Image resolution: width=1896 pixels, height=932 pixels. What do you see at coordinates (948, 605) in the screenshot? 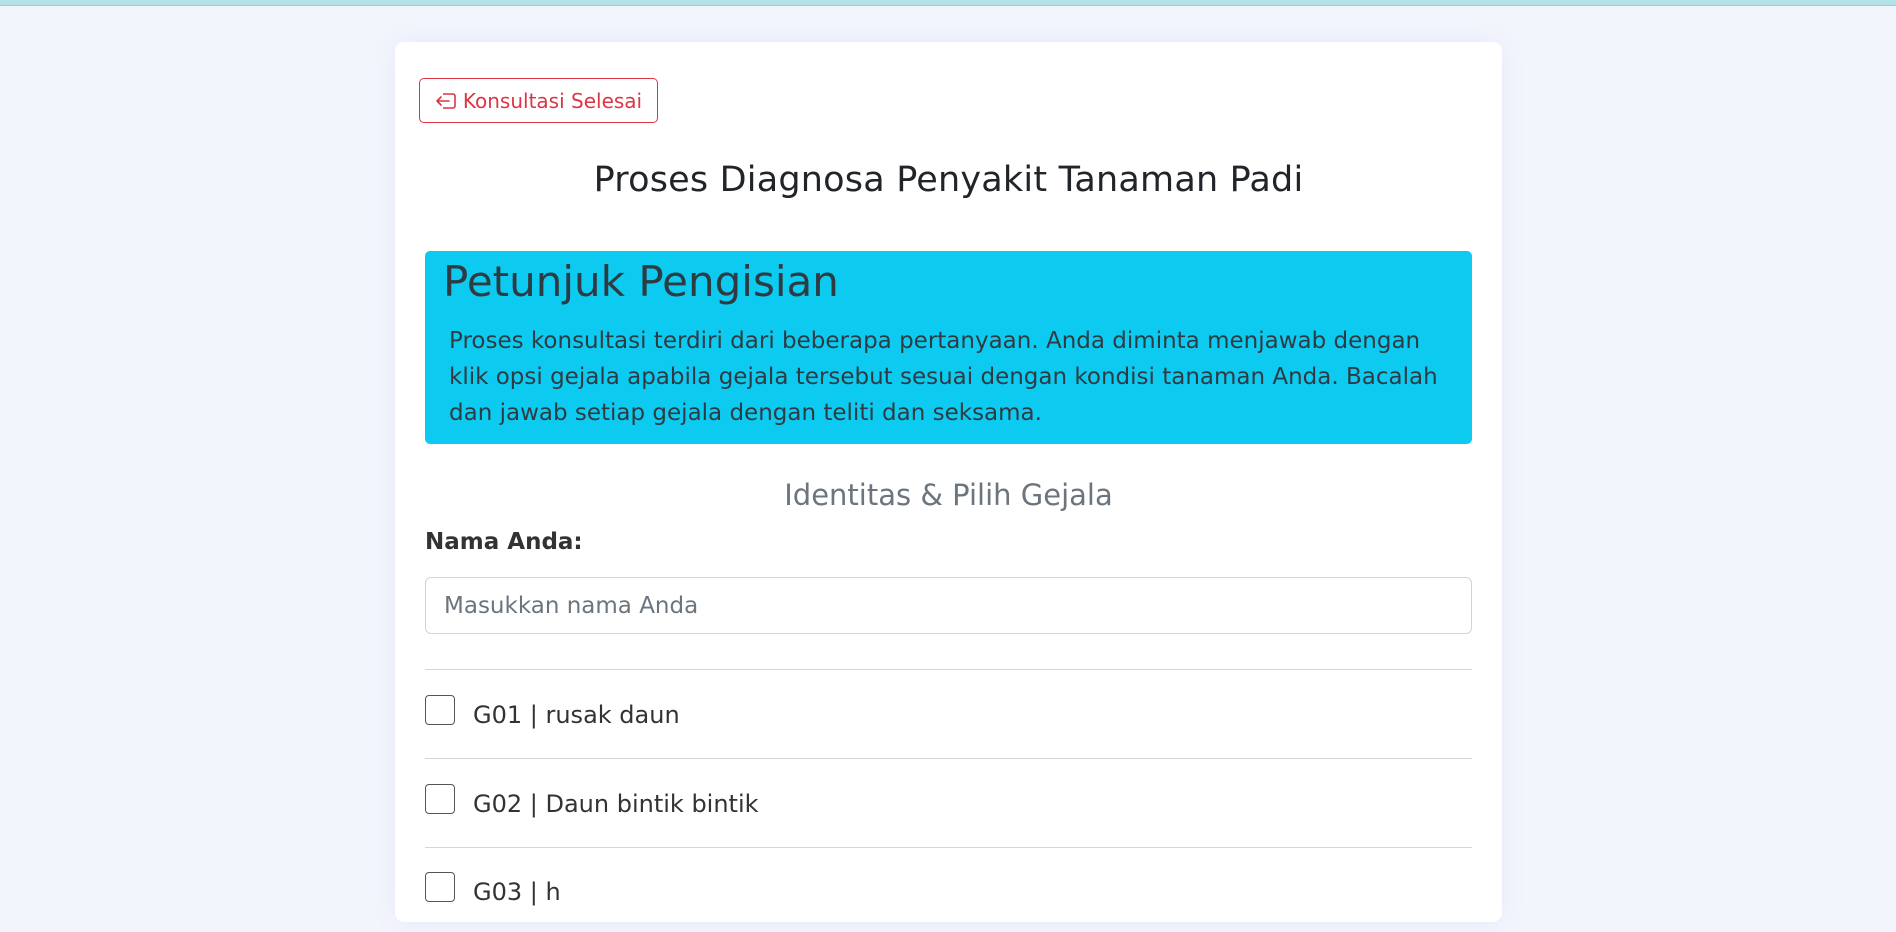
I see `name-input` at bounding box center [948, 605].